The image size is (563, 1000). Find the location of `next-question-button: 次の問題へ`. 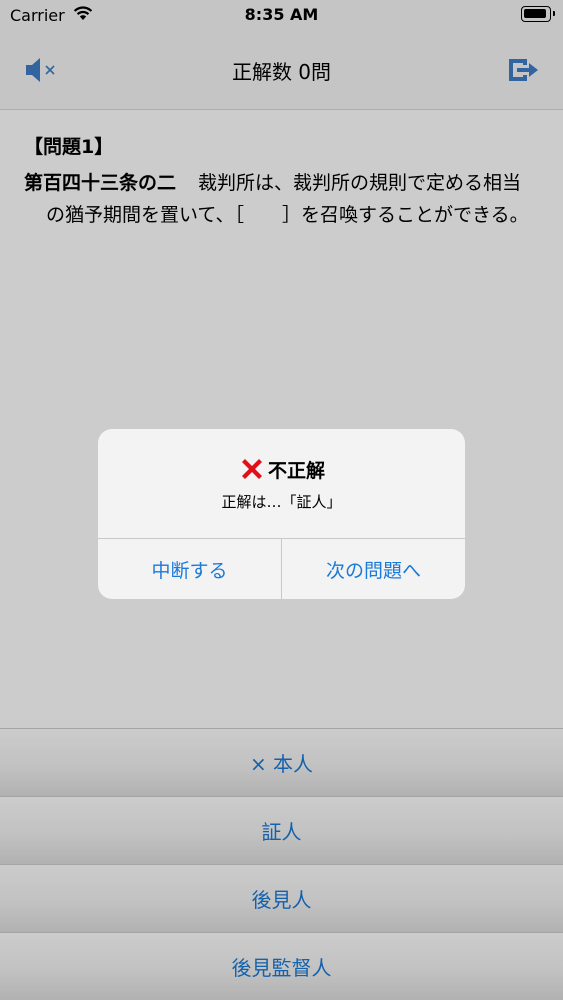

next-question-button: 次の問題へ is located at coordinates (373, 569).